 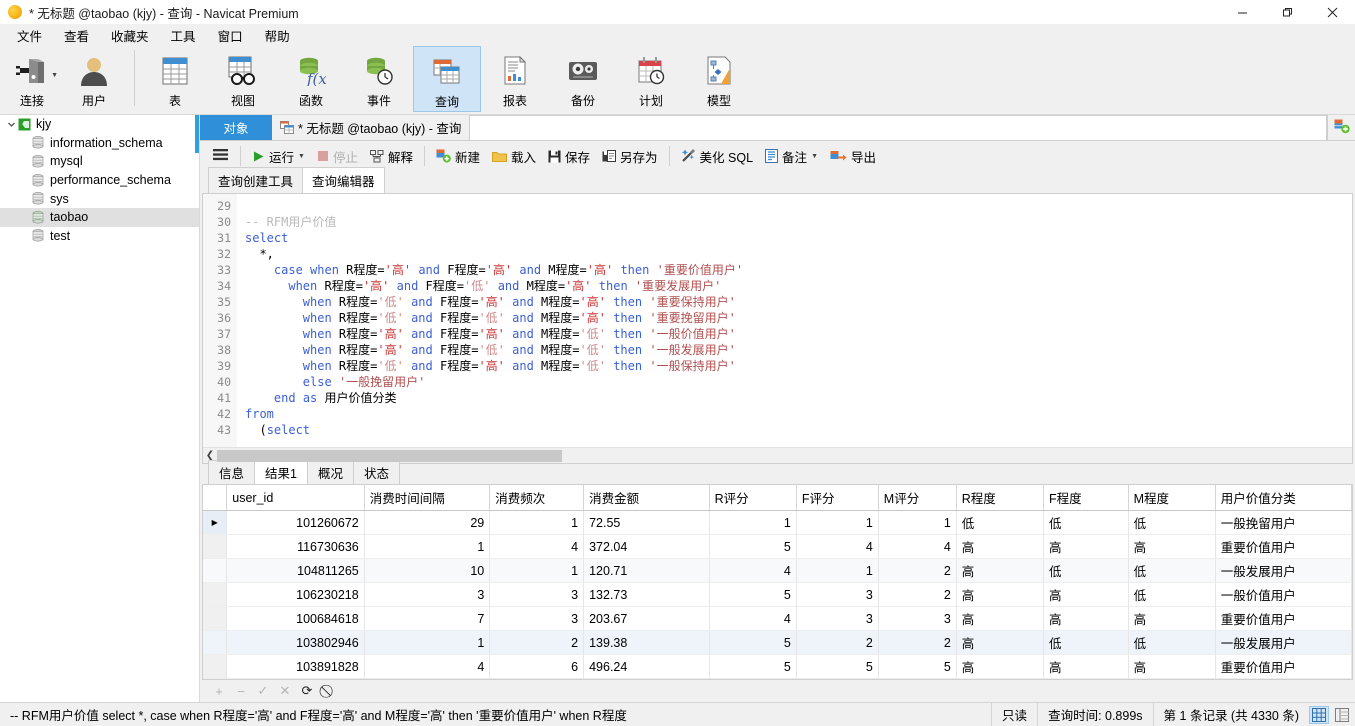 I want to click on cancel-change-icon: ✕, so click(x=285, y=691).